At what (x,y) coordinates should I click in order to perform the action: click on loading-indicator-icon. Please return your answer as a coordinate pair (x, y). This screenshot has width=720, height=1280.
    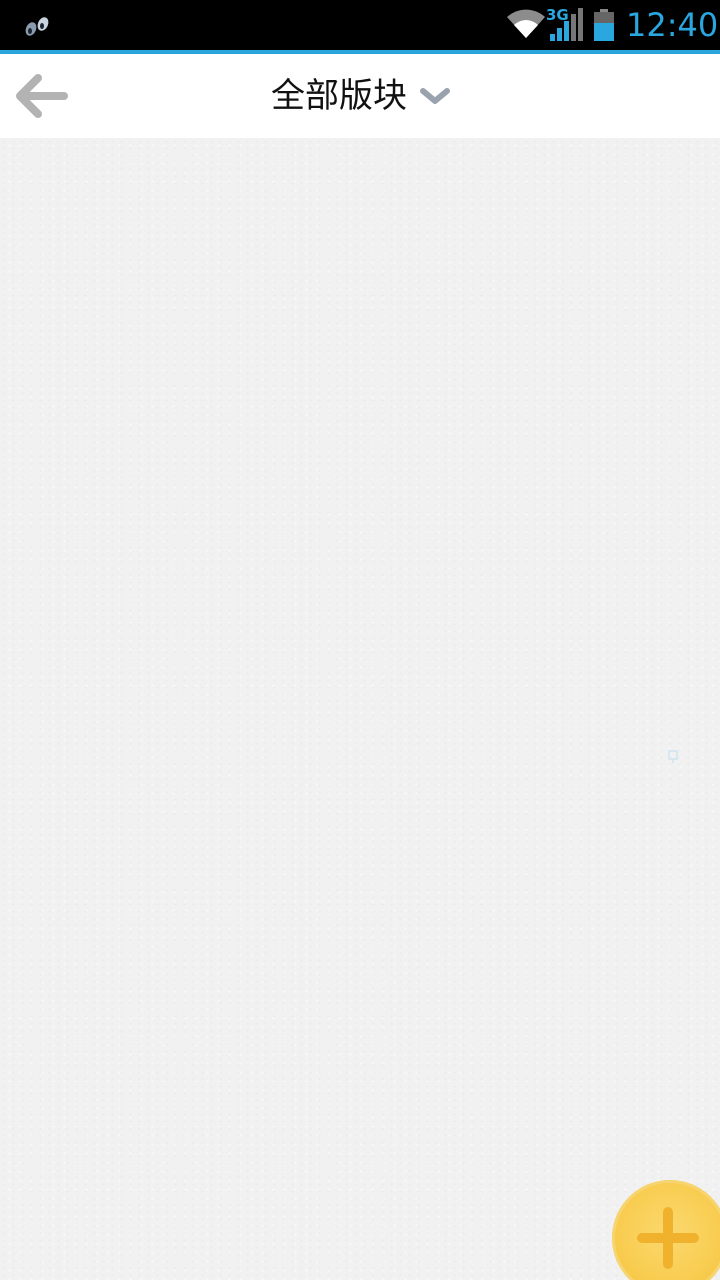
    Looking at the image, I should click on (673, 756).